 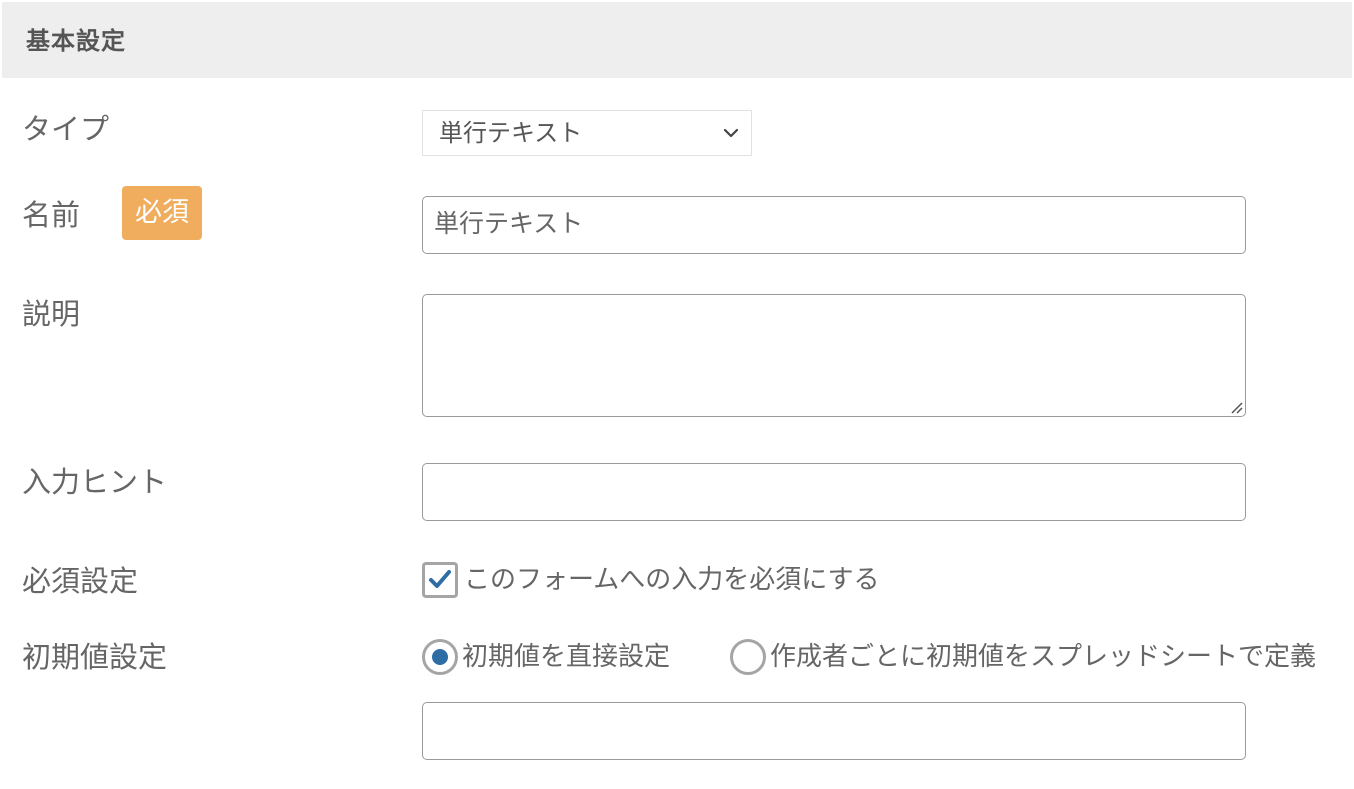 I want to click on required-badge: 必須, so click(x=162, y=213).